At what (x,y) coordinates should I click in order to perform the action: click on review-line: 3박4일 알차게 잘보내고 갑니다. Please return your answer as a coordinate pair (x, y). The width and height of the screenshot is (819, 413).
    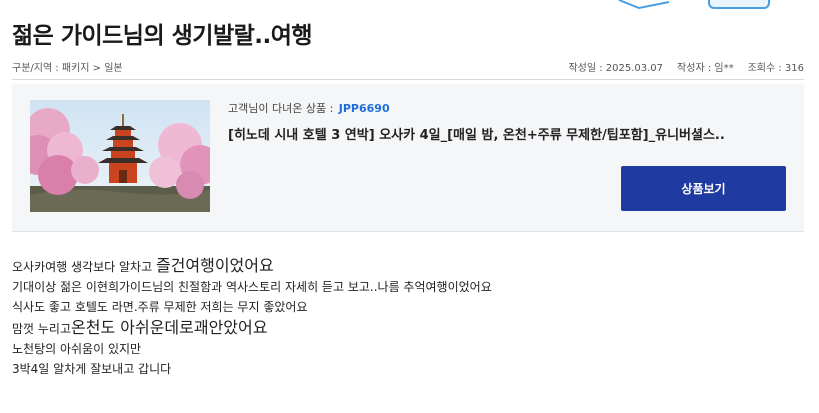
    Looking at the image, I should click on (92, 369).